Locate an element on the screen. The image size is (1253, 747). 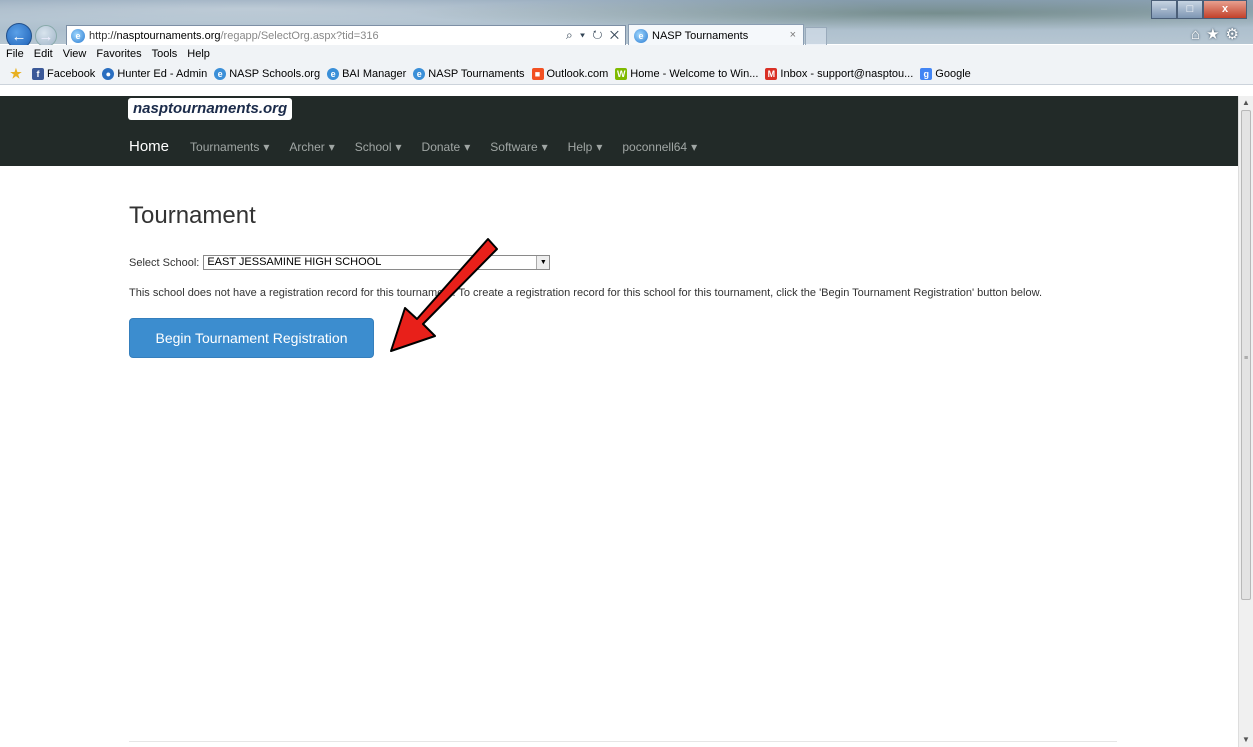
tab-title: NASP Tournaments is located at coordinates (700, 35).